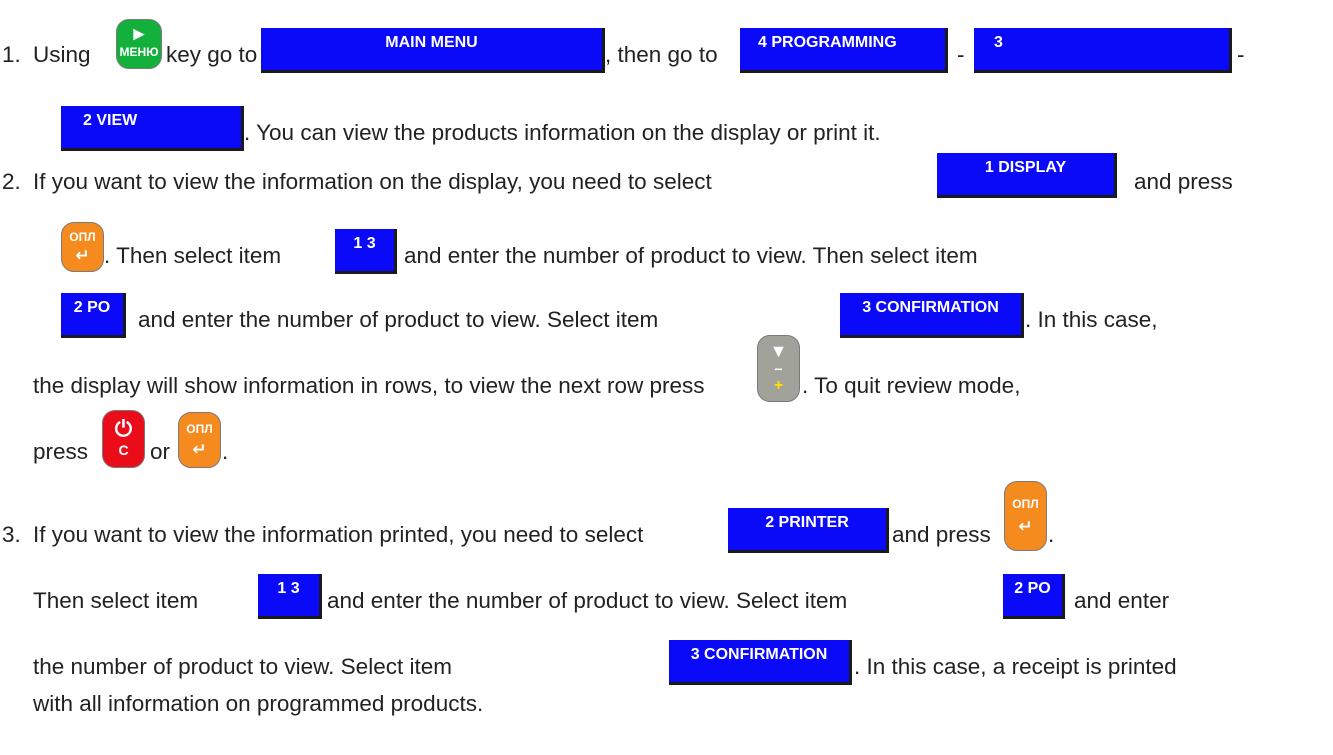 Image resolution: width=1333 pixels, height=755 pixels. Describe the element at coordinates (1122, 600) in the screenshot. I see `step-text: and enter` at that location.